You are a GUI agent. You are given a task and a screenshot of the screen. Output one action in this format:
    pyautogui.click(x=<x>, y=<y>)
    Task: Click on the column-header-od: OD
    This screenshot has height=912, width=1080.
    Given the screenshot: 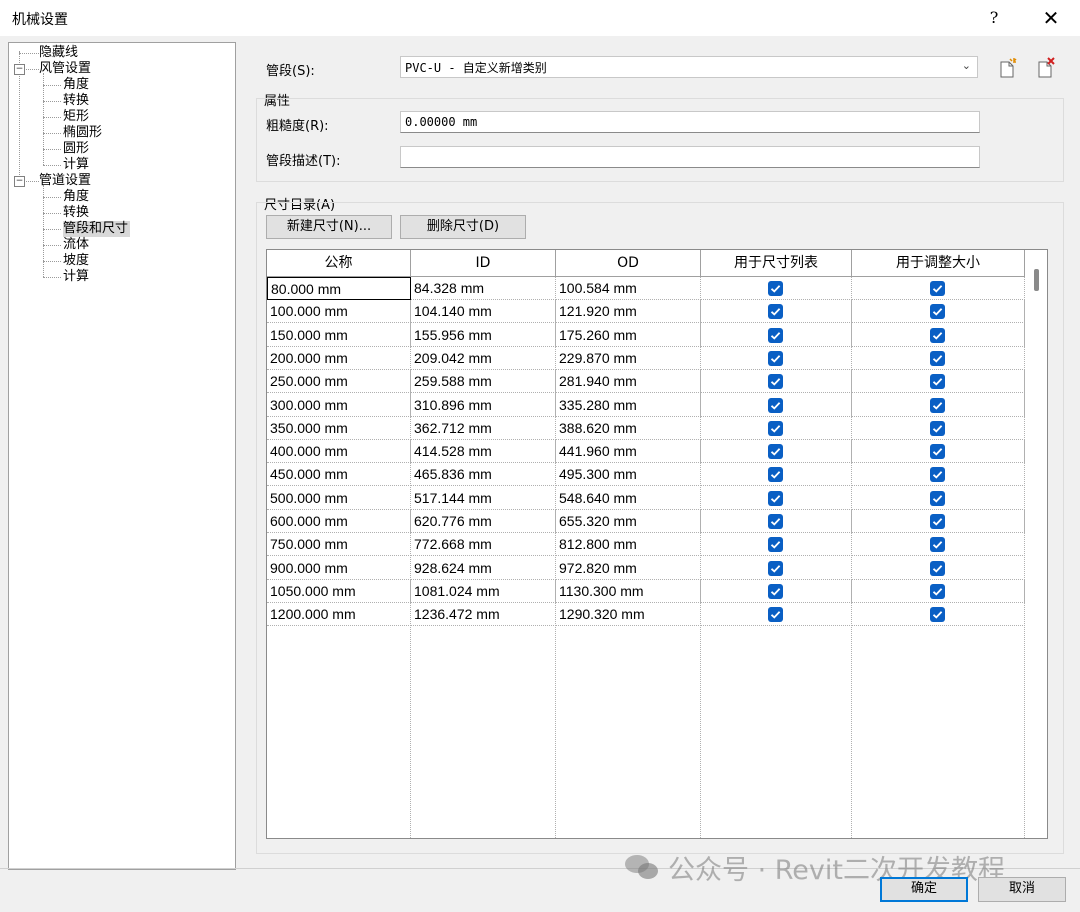 What is the action you would take?
    pyautogui.click(x=628, y=263)
    